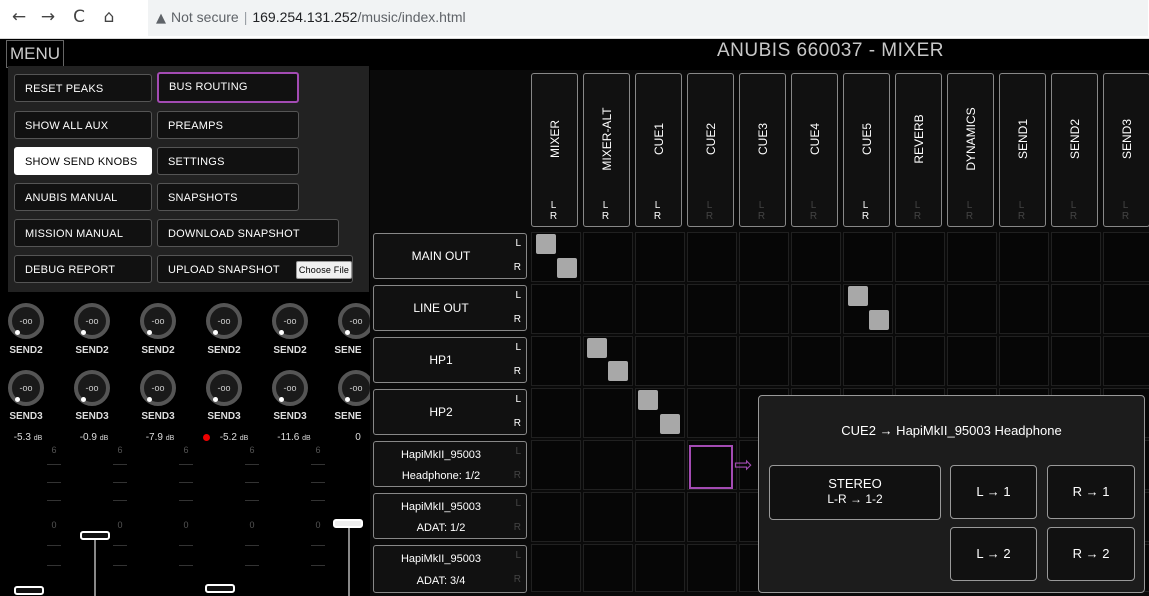 The width and height of the screenshot is (1149, 596). What do you see at coordinates (993, 492) in the screenshot?
I see `l-to-1-button: L → 1` at bounding box center [993, 492].